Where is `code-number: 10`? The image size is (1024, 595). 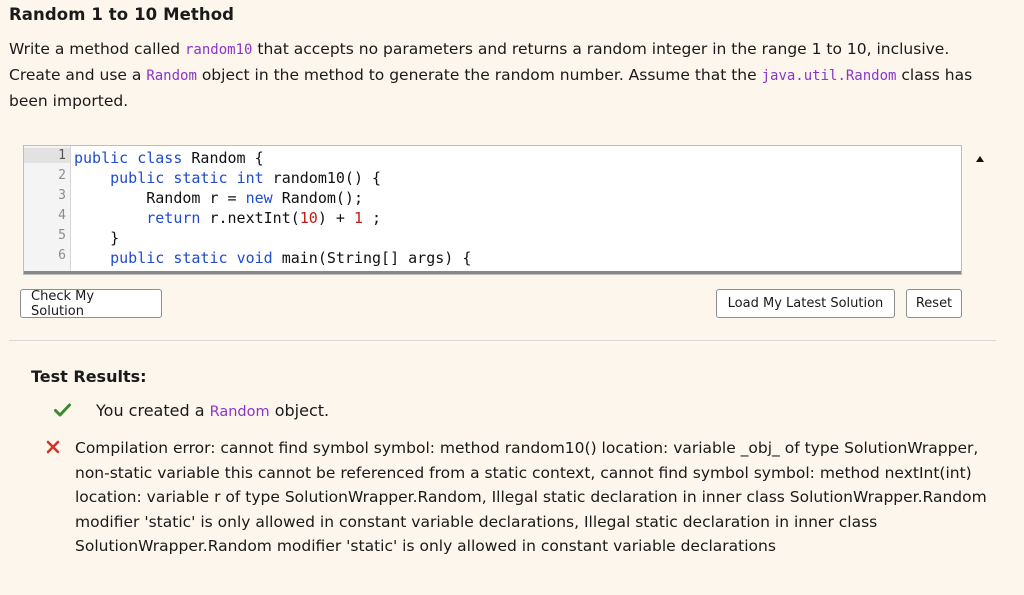
code-number: 10 is located at coordinates (308, 218).